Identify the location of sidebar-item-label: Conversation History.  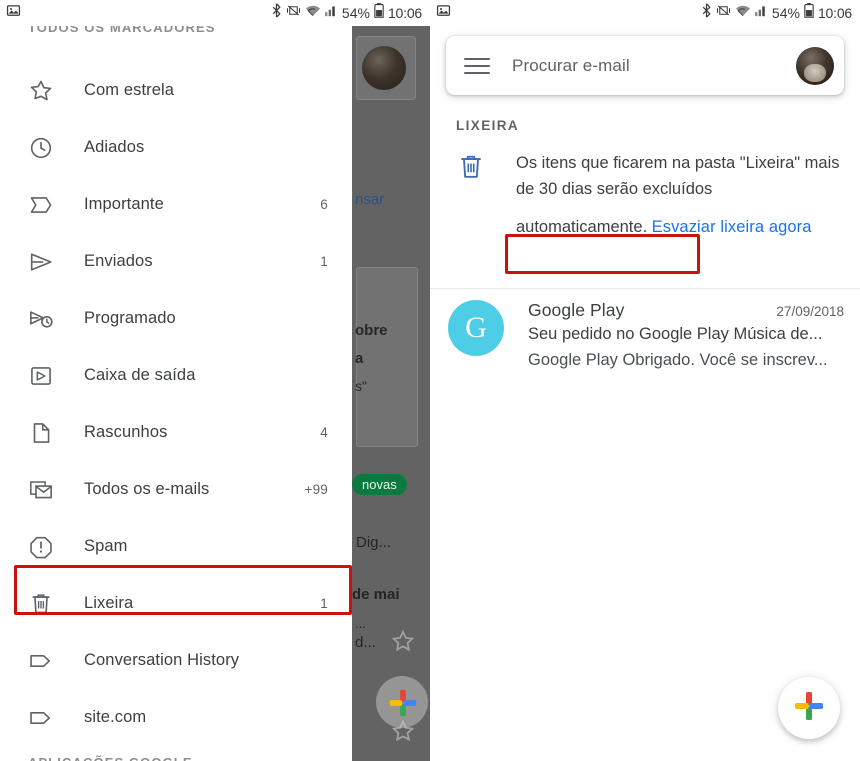
(162, 660).